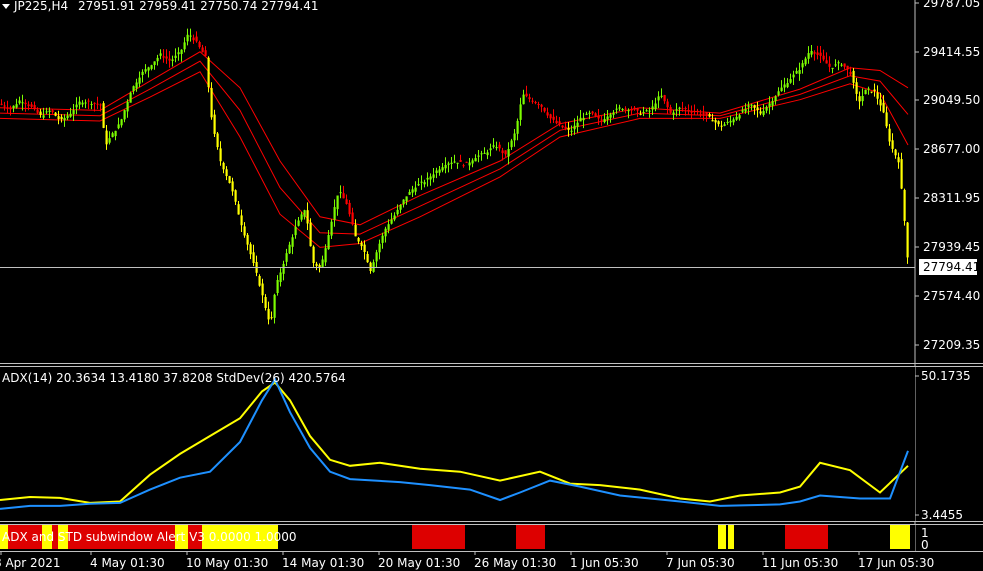 The width and height of the screenshot is (983, 571). What do you see at coordinates (951, 345) in the screenshot?
I see `price-tick-label: 27209.35` at bounding box center [951, 345].